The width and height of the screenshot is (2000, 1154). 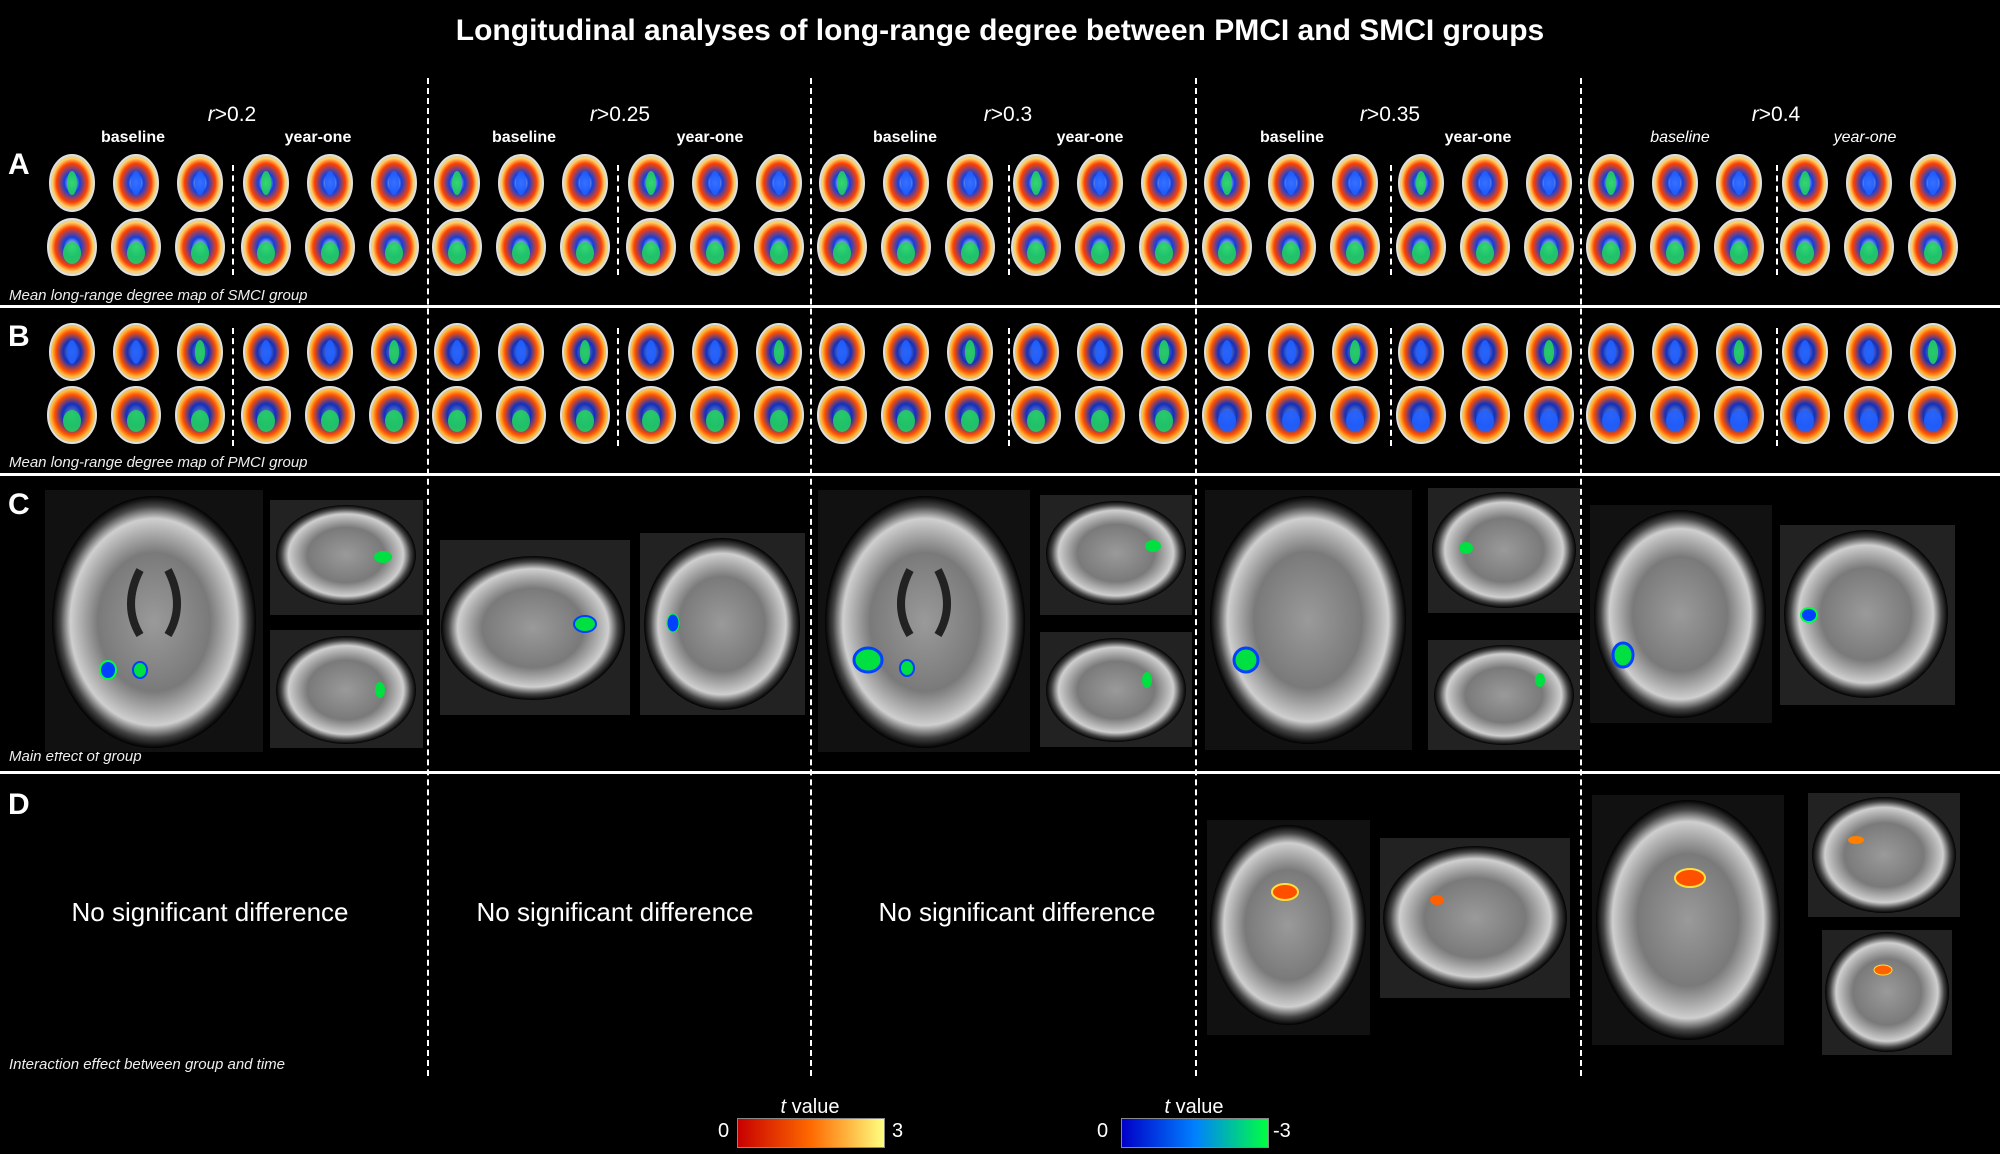 I want to click on colorbar-positive-title: t value, so click(x=810, y=1107).